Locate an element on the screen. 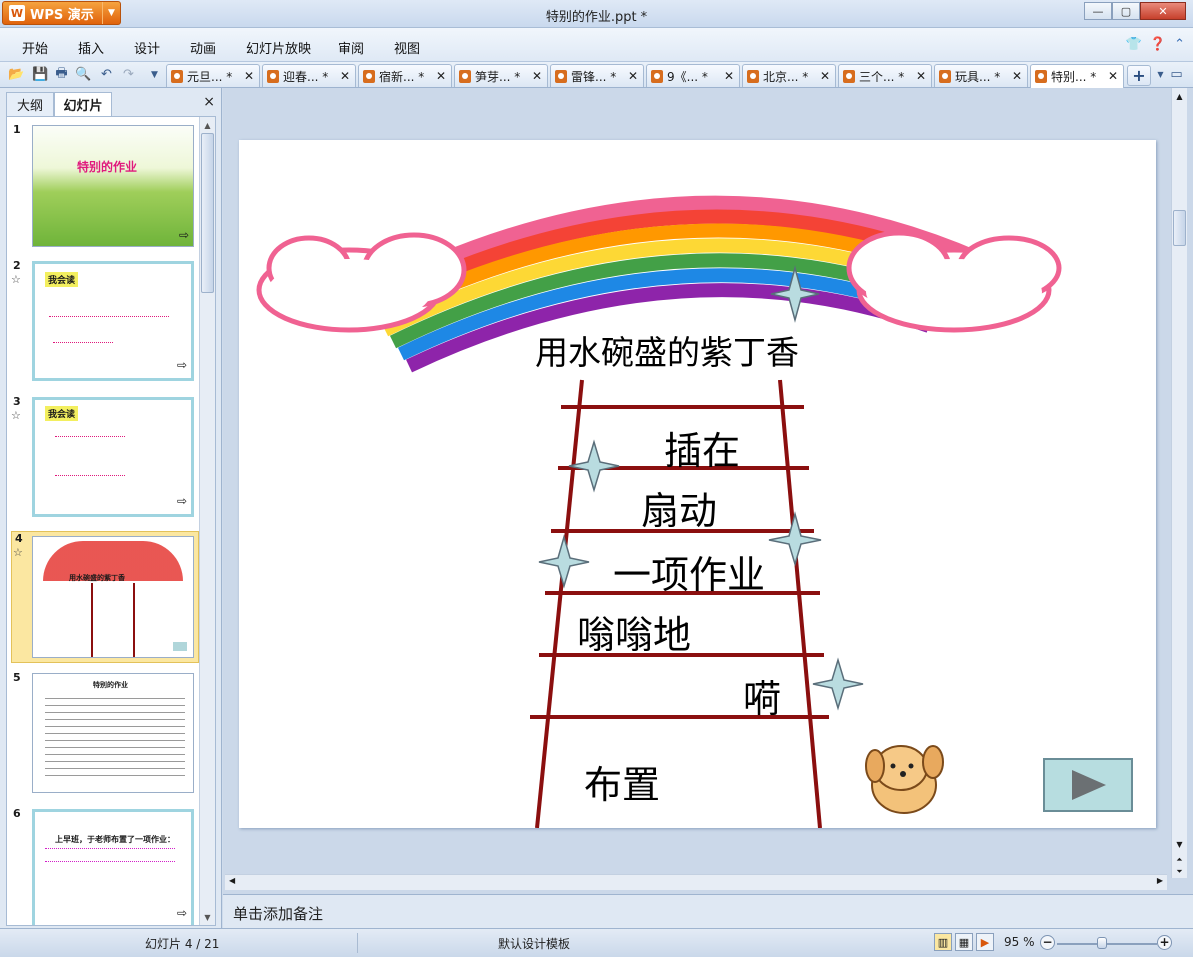  slide-thumbnail: 特别的作业 is located at coordinates (113, 733).